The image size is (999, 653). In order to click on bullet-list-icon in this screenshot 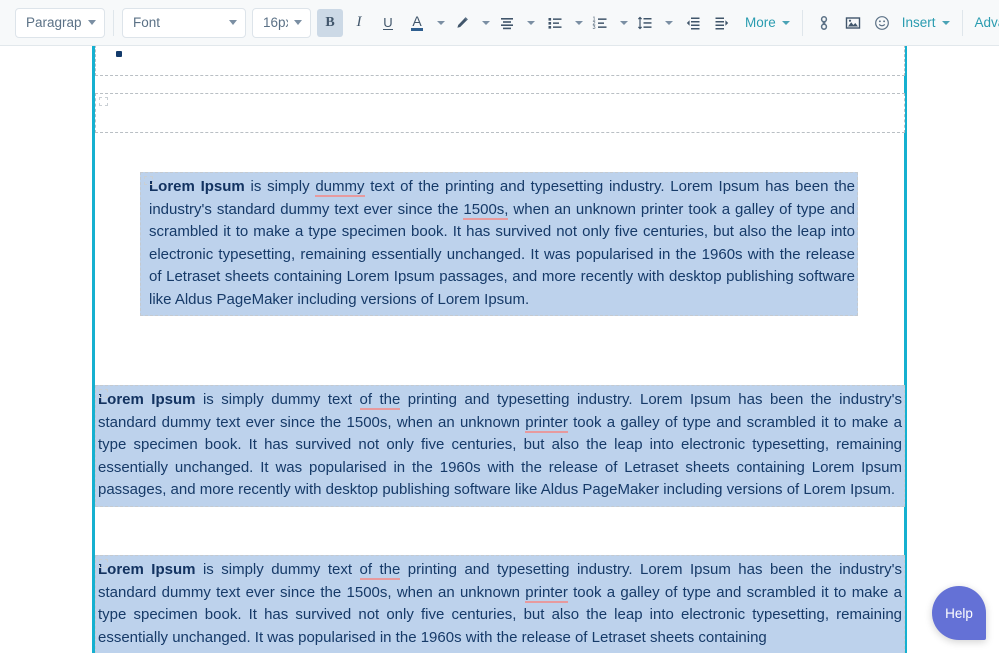, I will do `click(555, 23)`.